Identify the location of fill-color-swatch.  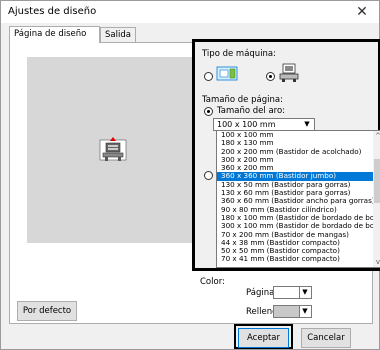
(286, 311).